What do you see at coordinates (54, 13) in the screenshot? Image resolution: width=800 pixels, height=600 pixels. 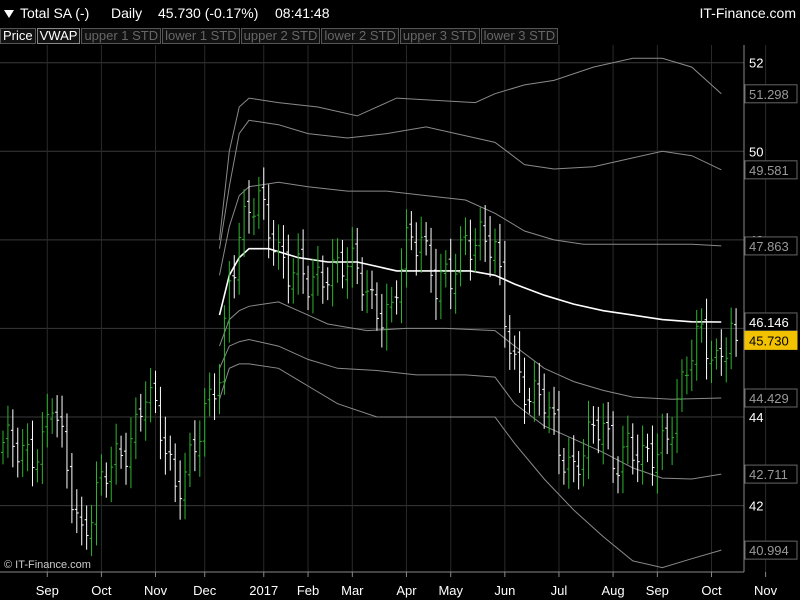 I see `symbol-label: Total SA (-)` at bounding box center [54, 13].